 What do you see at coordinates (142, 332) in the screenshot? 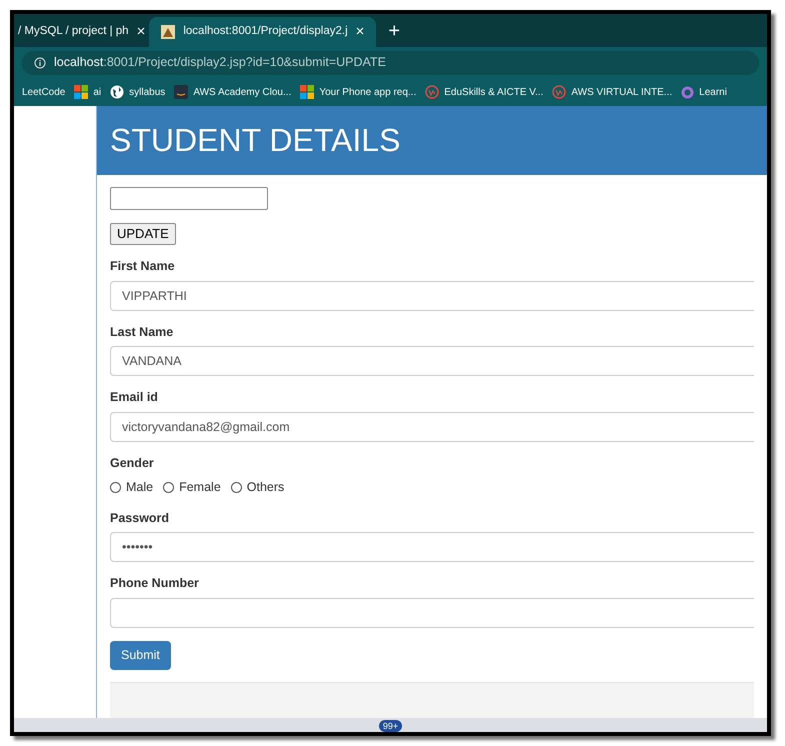
I see `field-label: Last Name` at bounding box center [142, 332].